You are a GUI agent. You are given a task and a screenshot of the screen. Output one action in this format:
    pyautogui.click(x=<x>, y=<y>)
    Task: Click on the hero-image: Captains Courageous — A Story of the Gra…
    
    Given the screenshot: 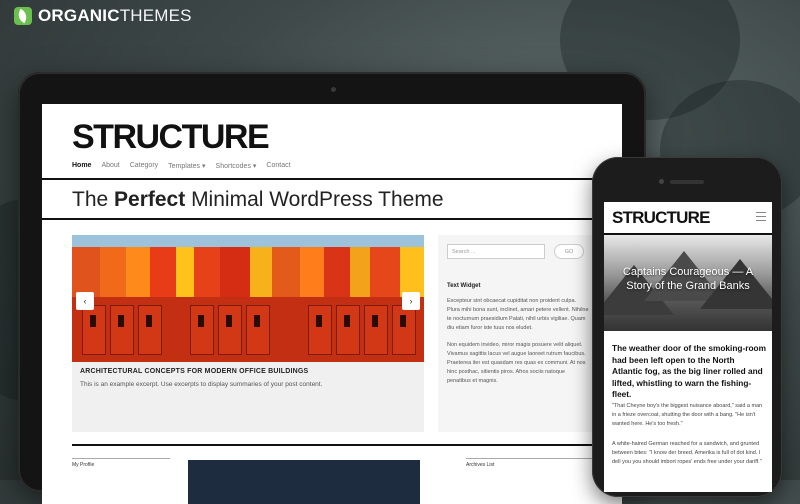 What is the action you would take?
    pyautogui.click(x=688, y=283)
    